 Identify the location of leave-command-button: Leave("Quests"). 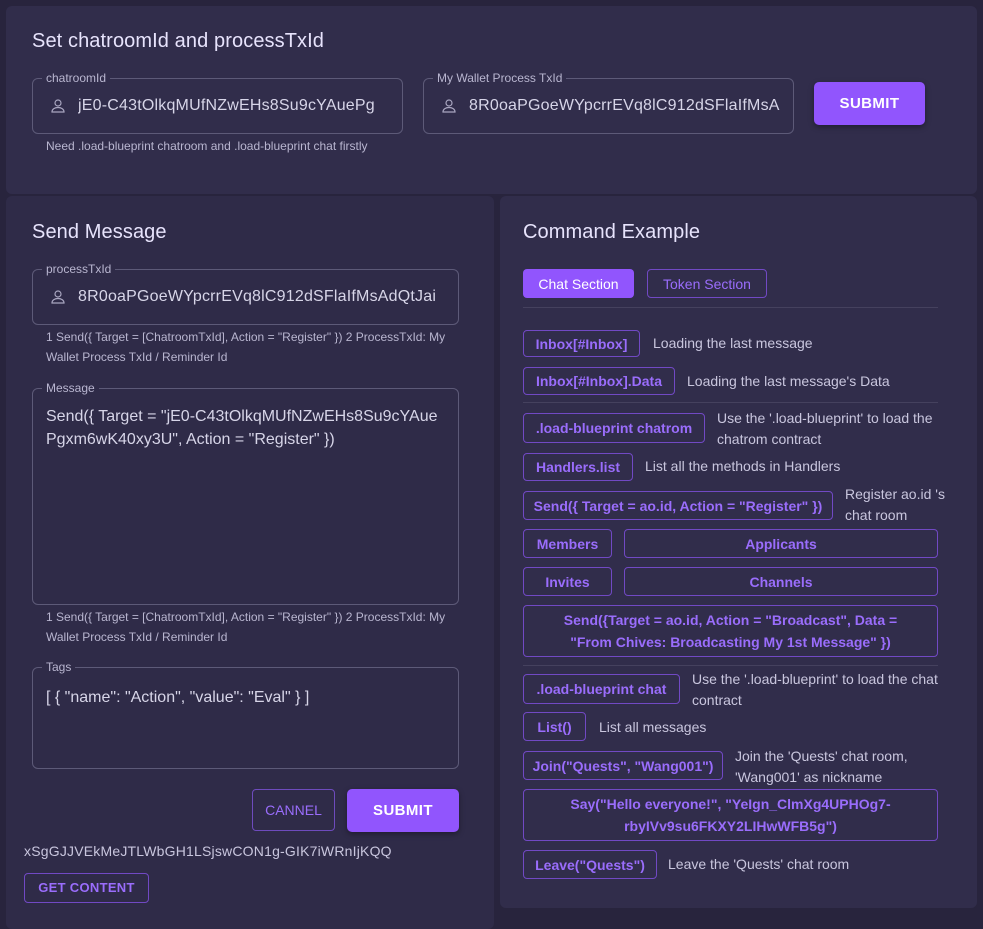
(590, 864).